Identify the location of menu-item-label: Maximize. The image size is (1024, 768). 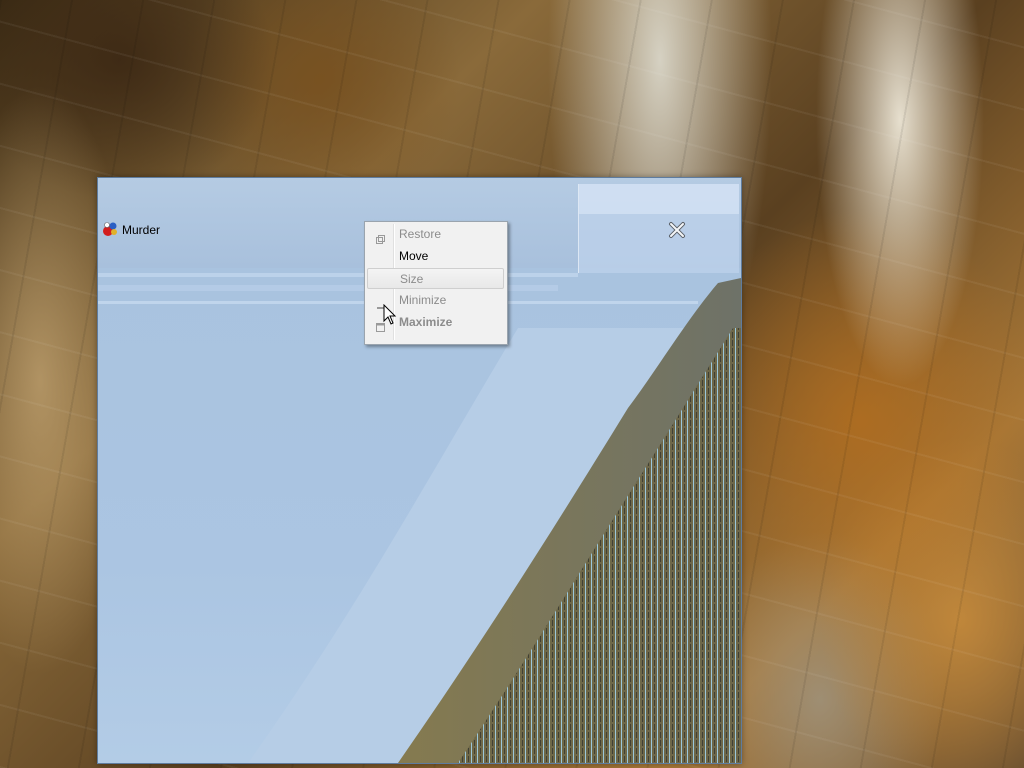
(426, 322).